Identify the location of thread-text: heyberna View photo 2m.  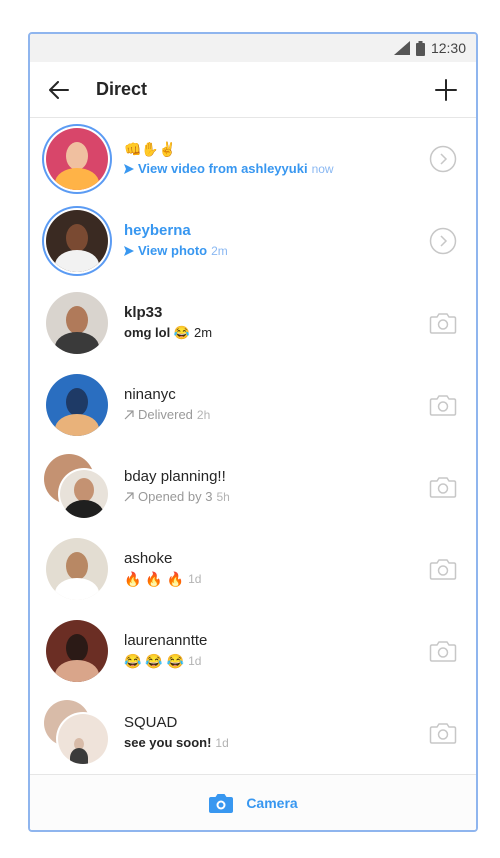
(276, 241).